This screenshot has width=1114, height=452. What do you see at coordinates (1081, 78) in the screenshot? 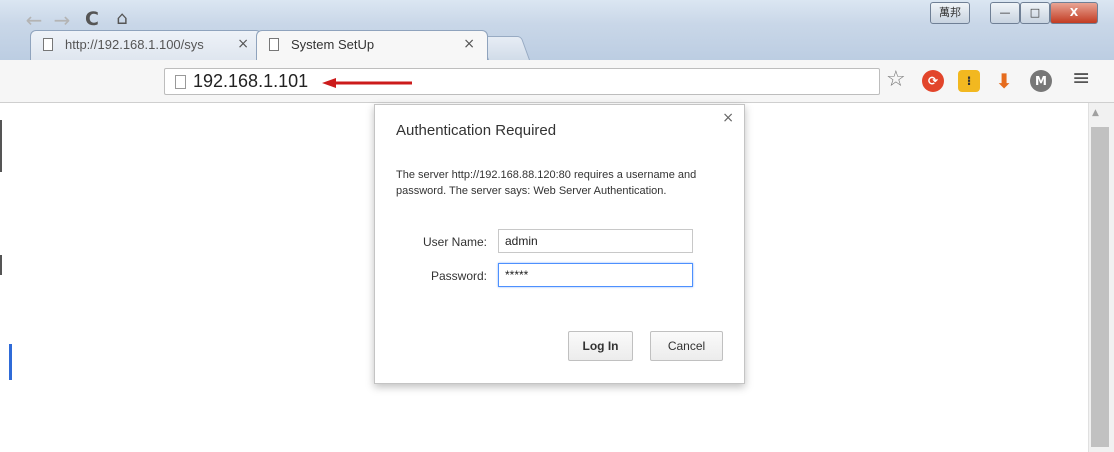
I see `menu-icon: ≡` at bounding box center [1081, 78].